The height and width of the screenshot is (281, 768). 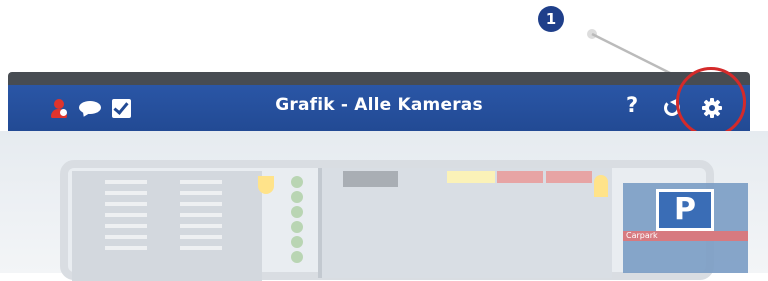 What do you see at coordinates (711, 102) in the screenshot?
I see `settings-highlight-circle` at bounding box center [711, 102].